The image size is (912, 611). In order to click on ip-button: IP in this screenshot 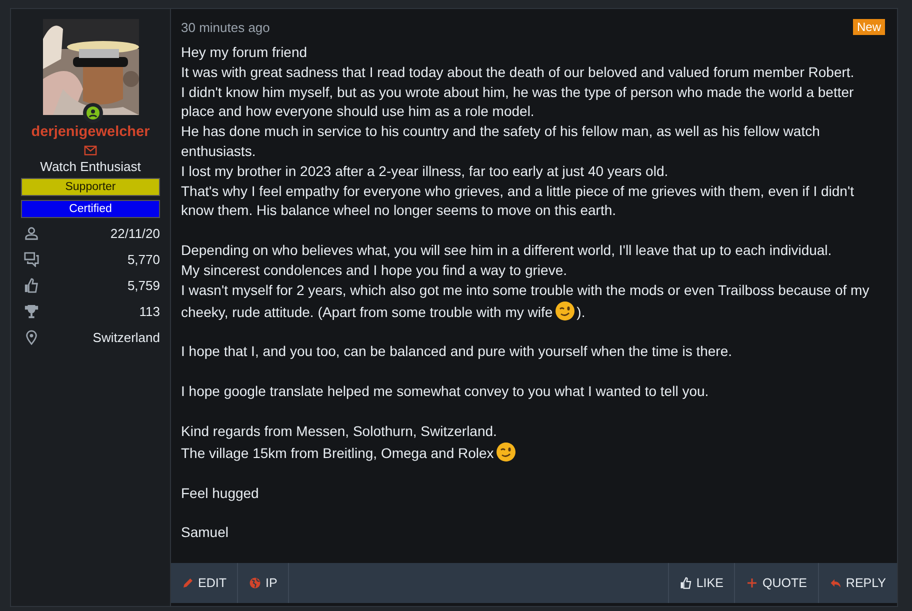, I will do `click(264, 583)`.